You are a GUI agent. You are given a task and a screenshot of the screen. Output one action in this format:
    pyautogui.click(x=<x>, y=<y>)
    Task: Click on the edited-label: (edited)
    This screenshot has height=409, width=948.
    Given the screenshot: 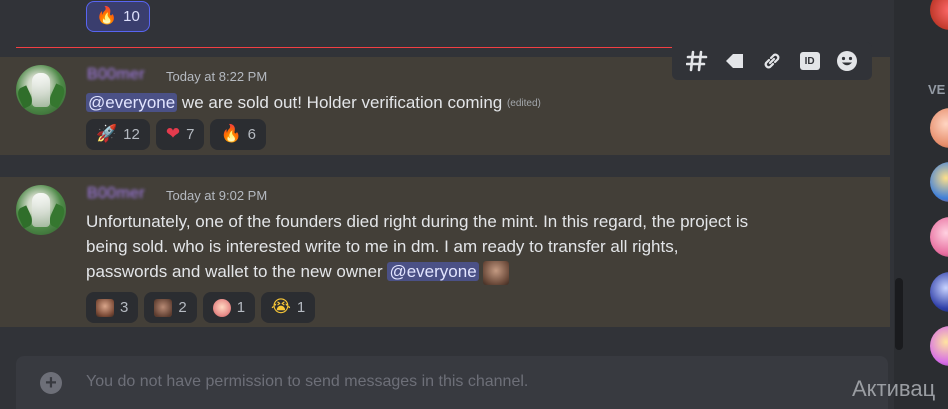 What is the action you would take?
    pyautogui.click(x=523, y=104)
    